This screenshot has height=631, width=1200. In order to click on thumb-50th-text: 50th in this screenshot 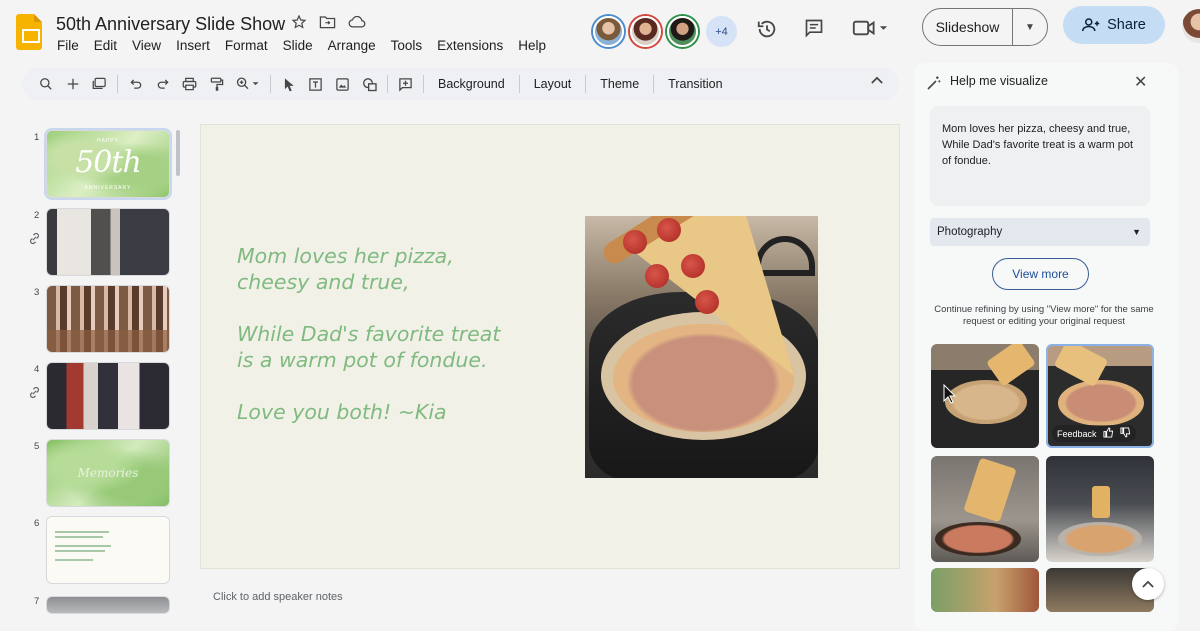, I will do `click(108, 162)`.